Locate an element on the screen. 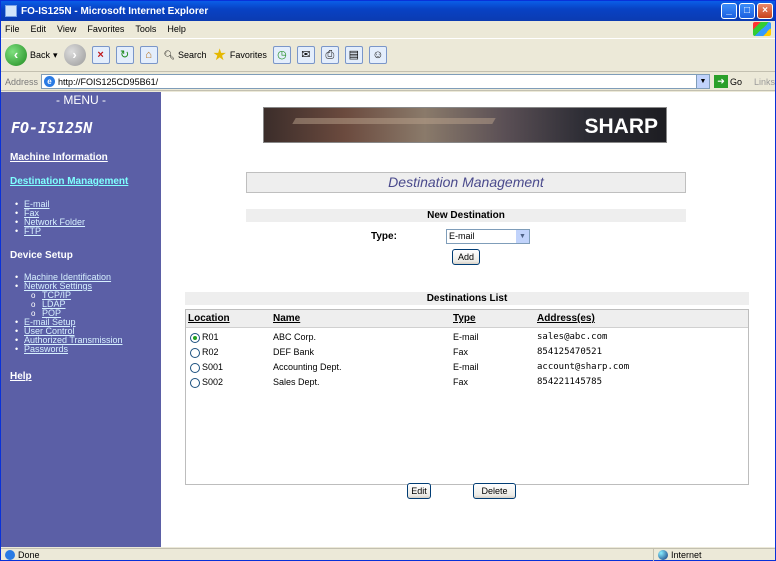 Image resolution: width=776 pixels, height=561 pixels. table-row: R02 DEF Bank Fax 854125470521 is located at coordinates (467, 354).